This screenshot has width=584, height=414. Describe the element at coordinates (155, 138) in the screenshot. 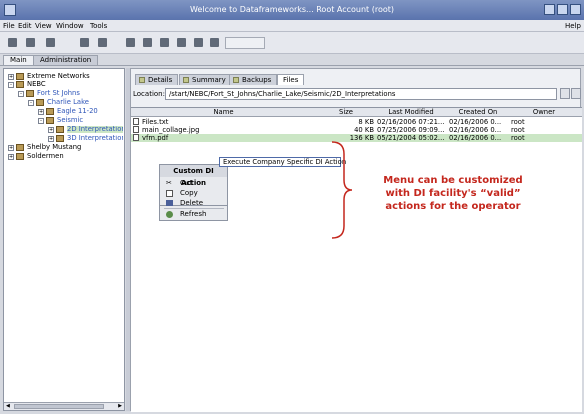

I see `cell-name: vfm.pdf` at that location.